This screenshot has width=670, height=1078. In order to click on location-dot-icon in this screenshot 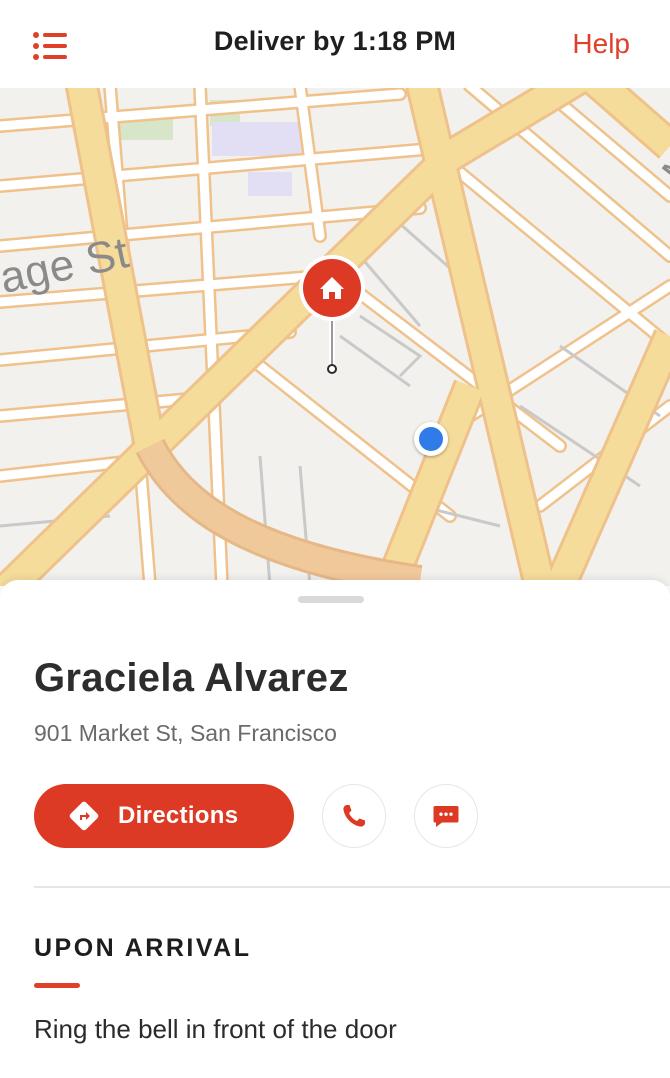, I will do `click(431, 439)`.